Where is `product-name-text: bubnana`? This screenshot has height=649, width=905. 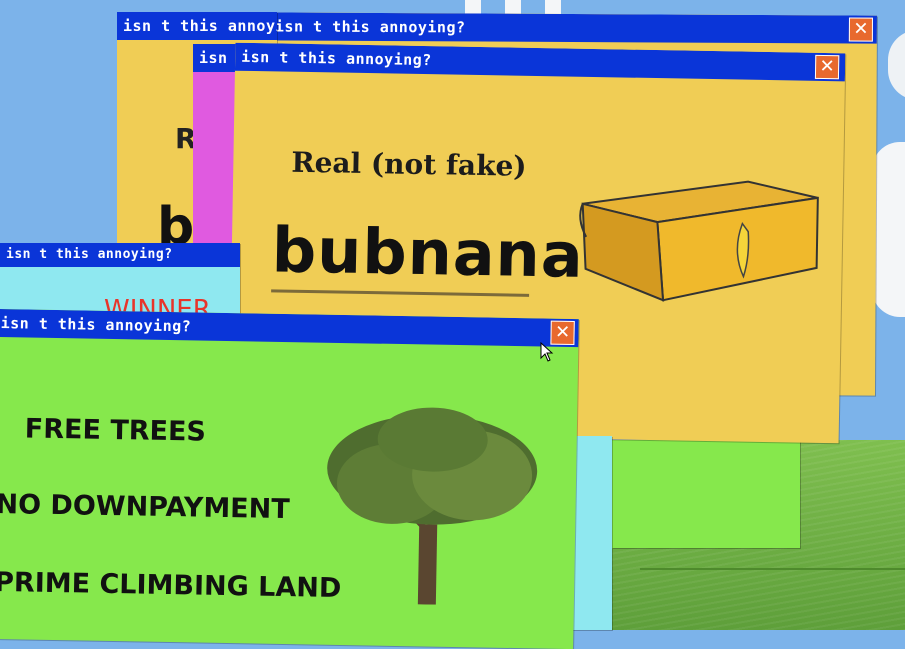
product-name-text: bubnana is located at coordinates (428, 252).